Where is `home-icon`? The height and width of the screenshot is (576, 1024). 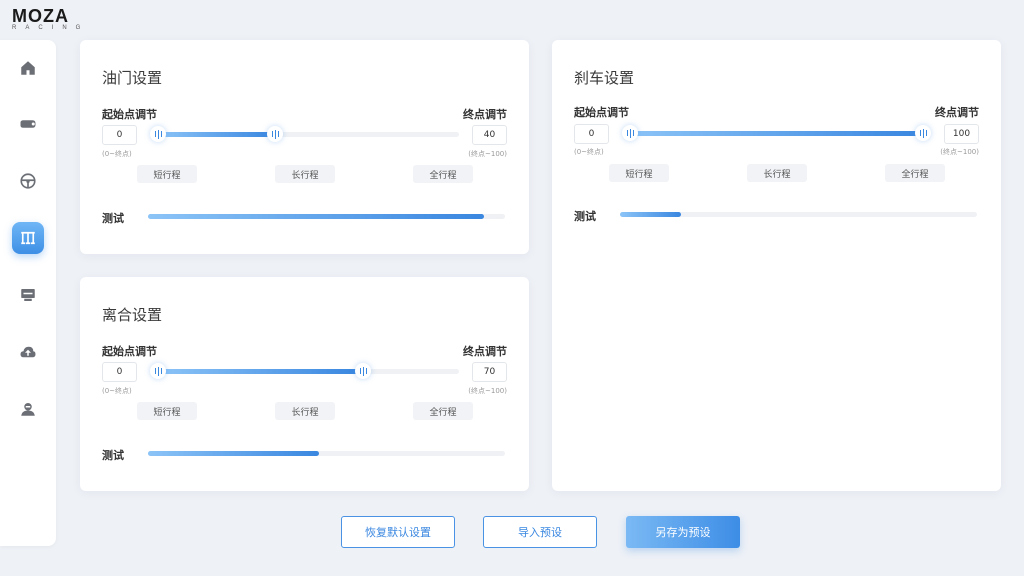 home-icon is located at coordinates (28, 68).